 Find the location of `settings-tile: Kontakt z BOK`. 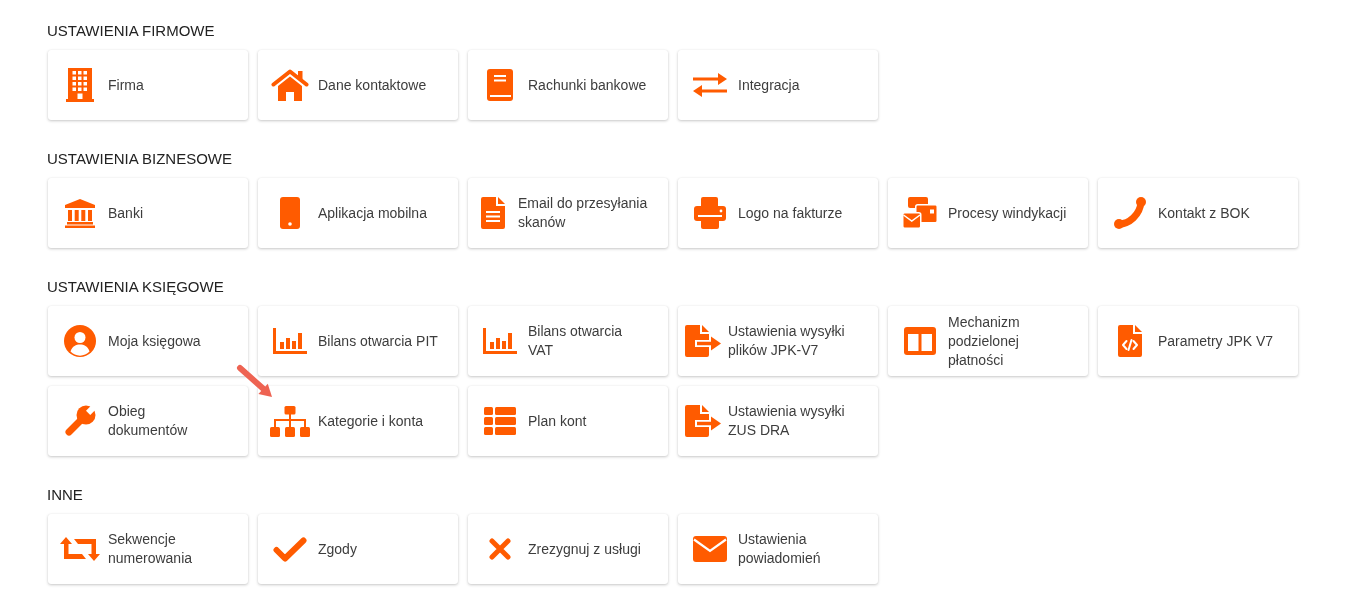

settings-tile: Kontakt z BOK is located at coordinates (1198, 213).